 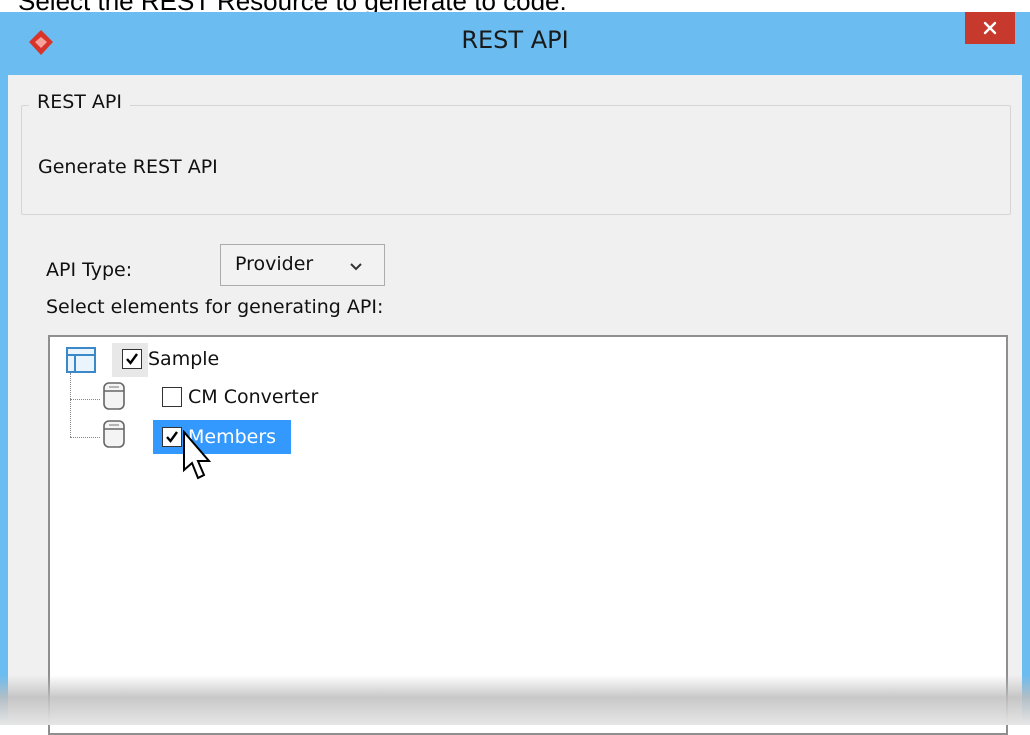 I want to click on tree-item-label: CM Converter, so click(x=253, y=397).